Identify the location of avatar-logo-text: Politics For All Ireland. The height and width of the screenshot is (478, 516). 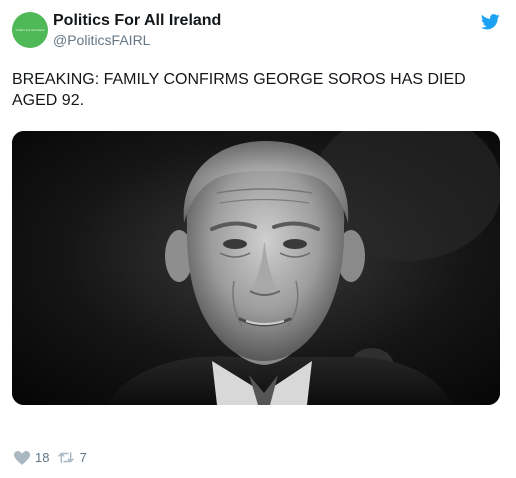
(30, 30).